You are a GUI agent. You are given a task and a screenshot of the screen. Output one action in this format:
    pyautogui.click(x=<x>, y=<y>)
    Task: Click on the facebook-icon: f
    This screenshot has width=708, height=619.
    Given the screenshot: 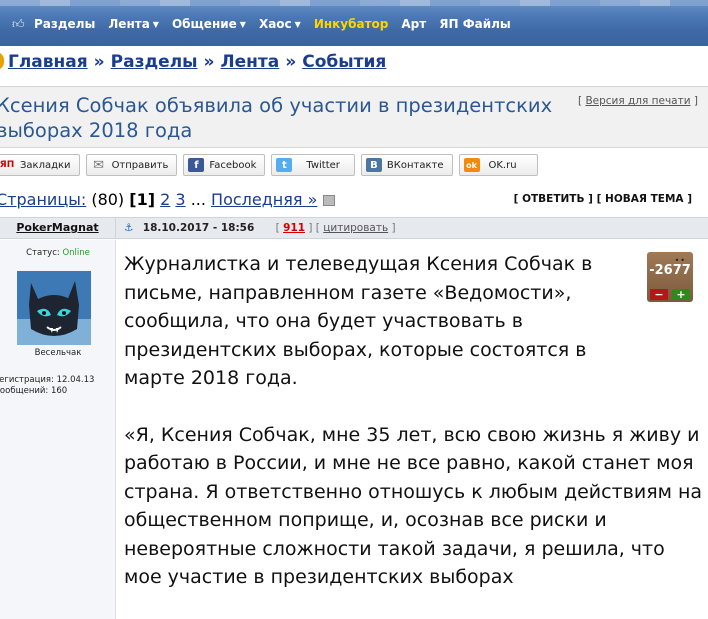 What is the action you would take?
    pyautogui.click(x=196, y=165)
    